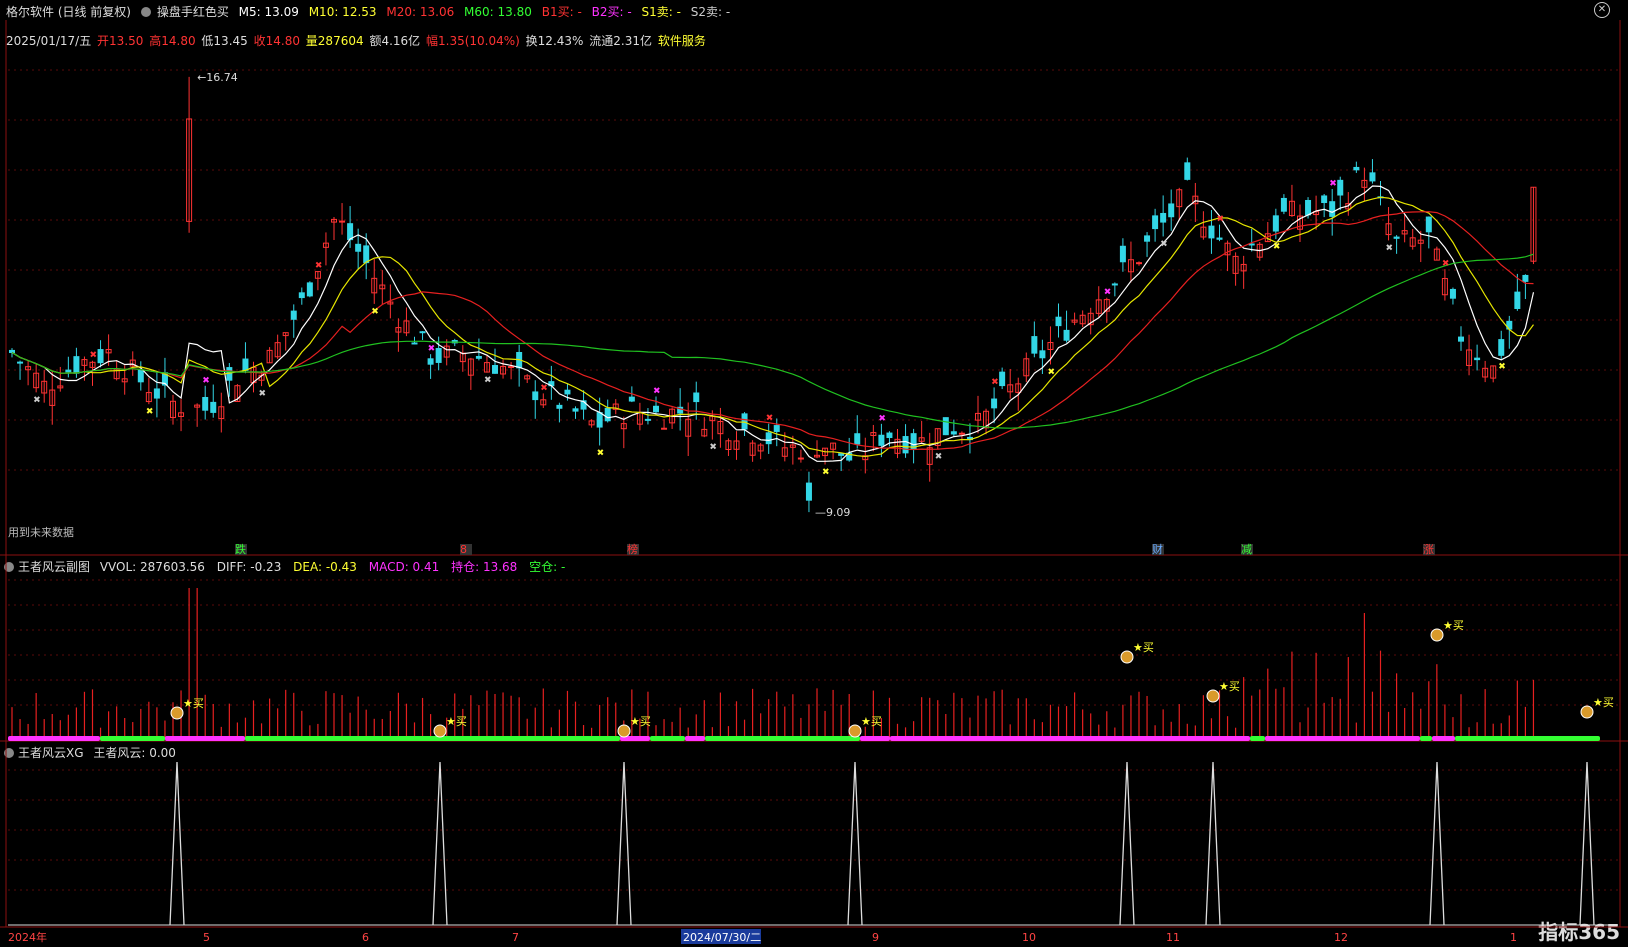  I want to click on x-tick-label: 11, so click(1173, 937).